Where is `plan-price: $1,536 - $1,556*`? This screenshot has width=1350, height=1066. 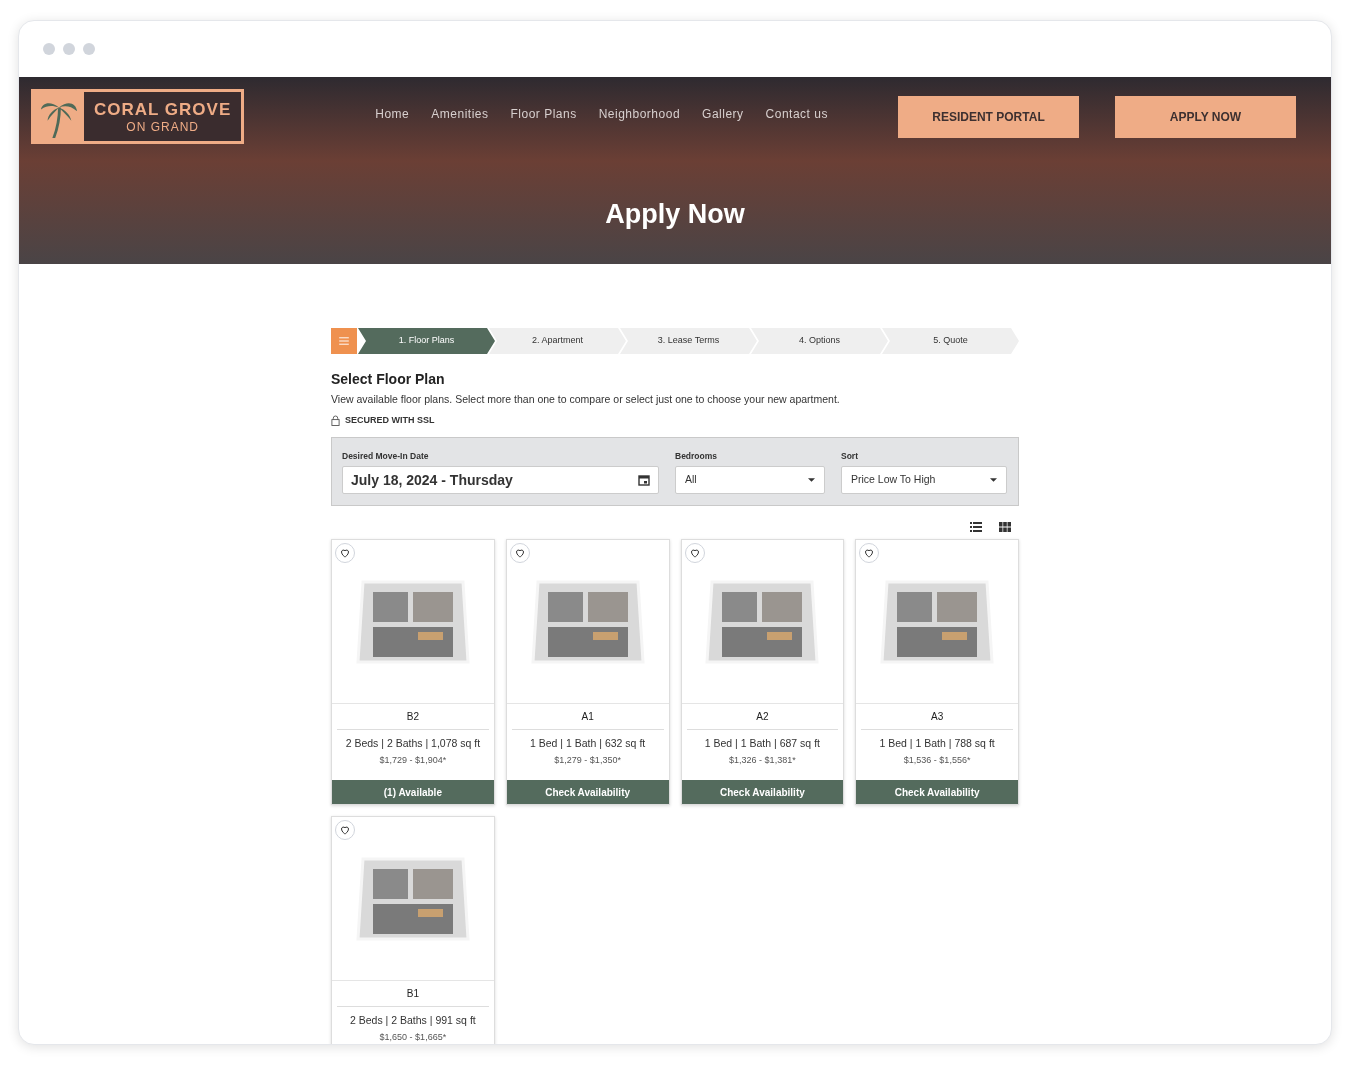 plan-price: $1,536 - $1,556* is located at coordinates (937, 760).